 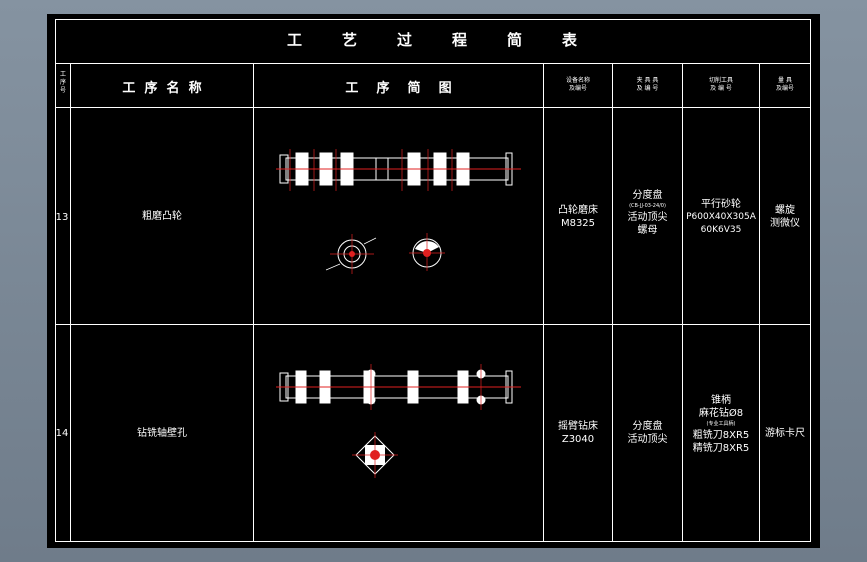 I want to click on table-border-top, so click(x=433, y=19).